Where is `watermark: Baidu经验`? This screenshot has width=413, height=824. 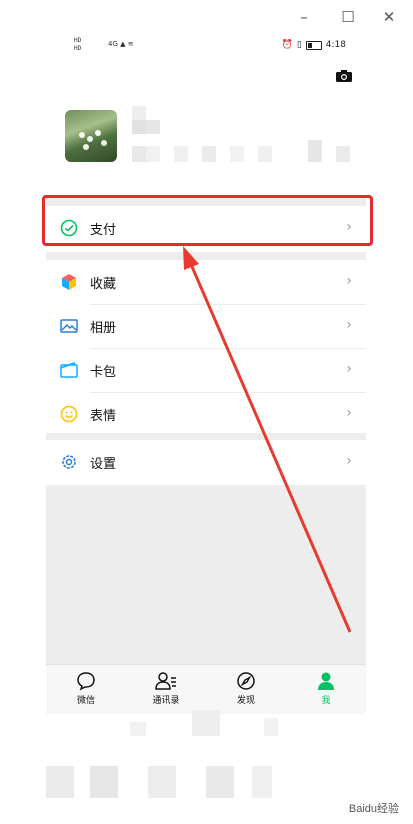 watermark: Baidu经验 is located at coordinates (373, 809).